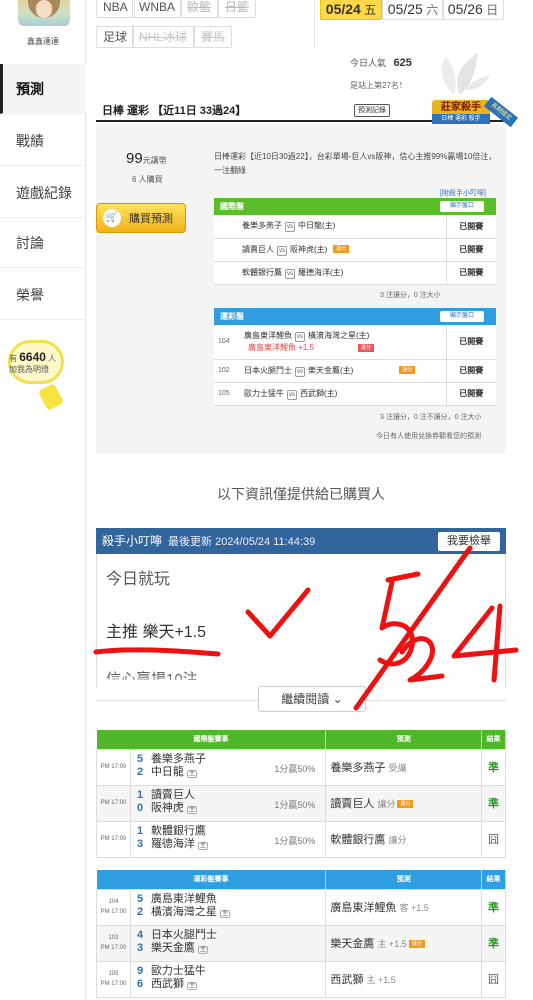 The height and width of the screenshot is (1000, 533). What do you see at coordinates (410, 295) in the screenshot?
I see `international-note: 3 注讓分，0 注大小` at bounding box center [410, 295].